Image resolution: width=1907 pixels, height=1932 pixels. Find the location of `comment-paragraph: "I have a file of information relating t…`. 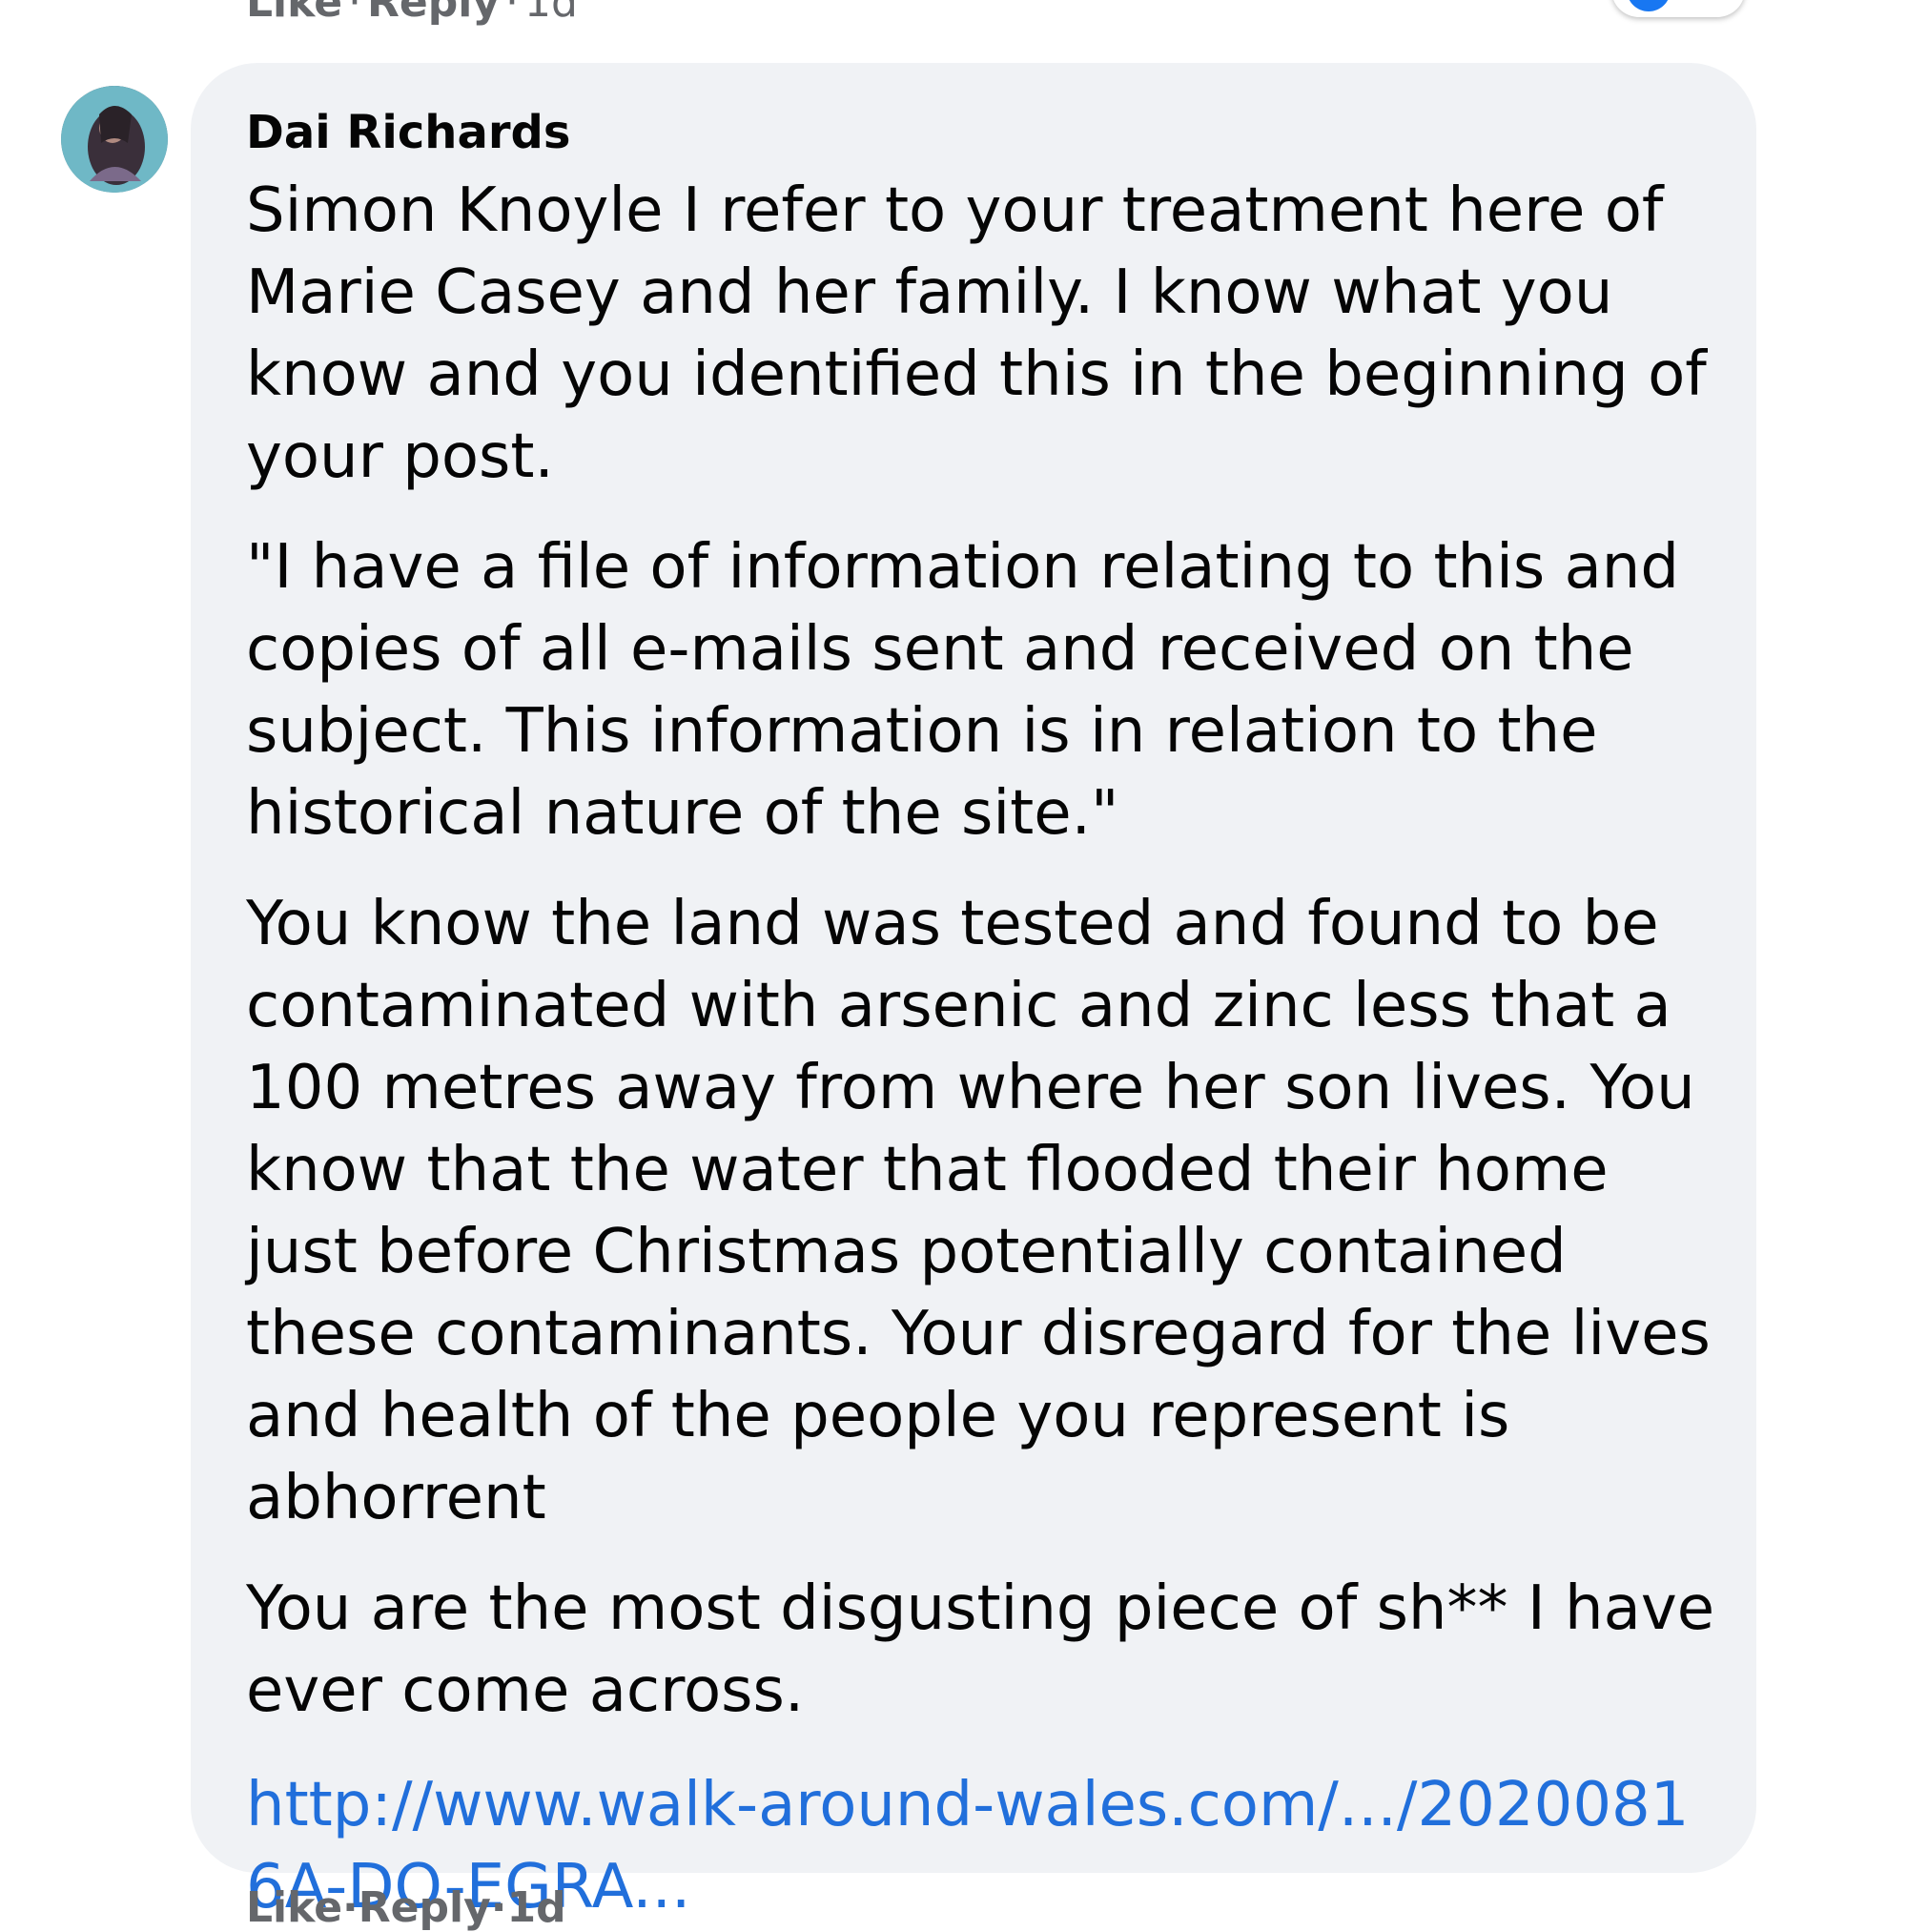

comment-paragraph: "I have a file of information relating t… is located at coordinates (962, 690).